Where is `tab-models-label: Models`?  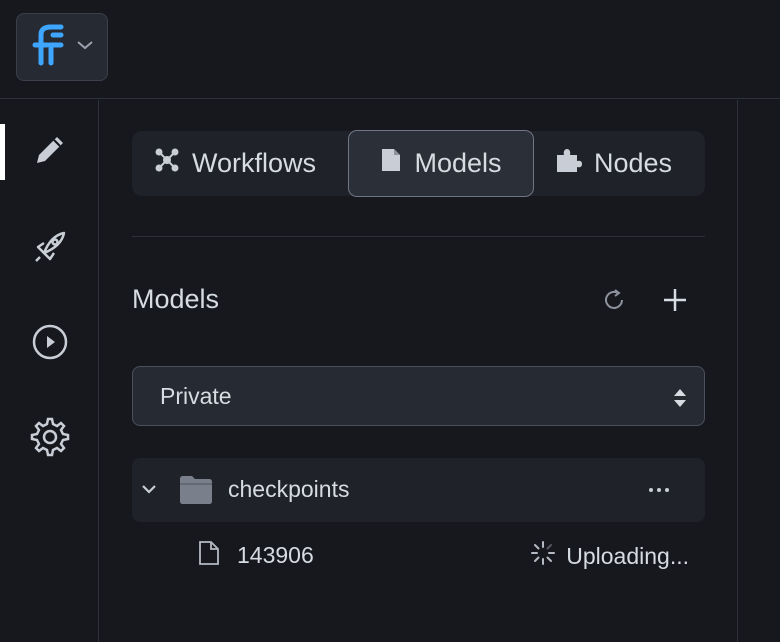 tab-models-label: Models is located at coordinates (458, 163).